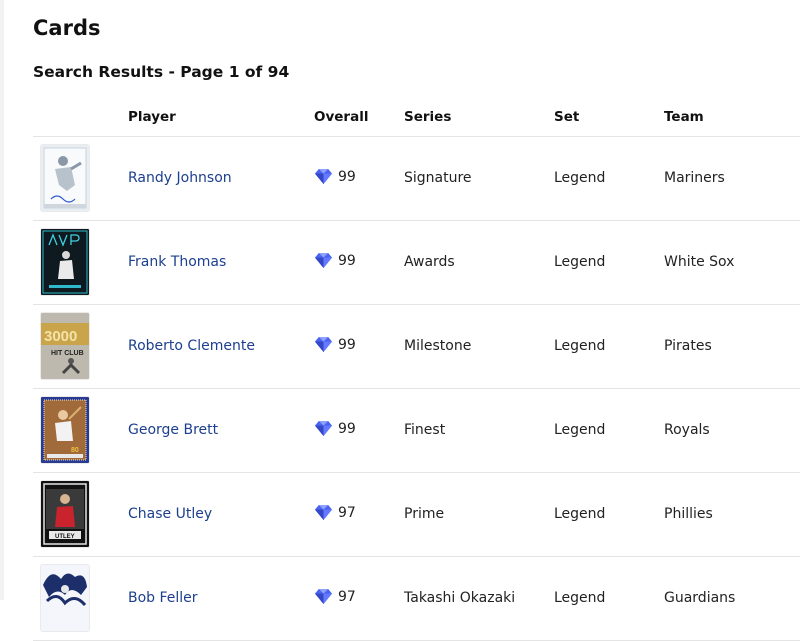  What do you see at coordinates (341, 117) in the screenshot?
I see `column-header-overall: Overall` at bounding box center [341, 117].